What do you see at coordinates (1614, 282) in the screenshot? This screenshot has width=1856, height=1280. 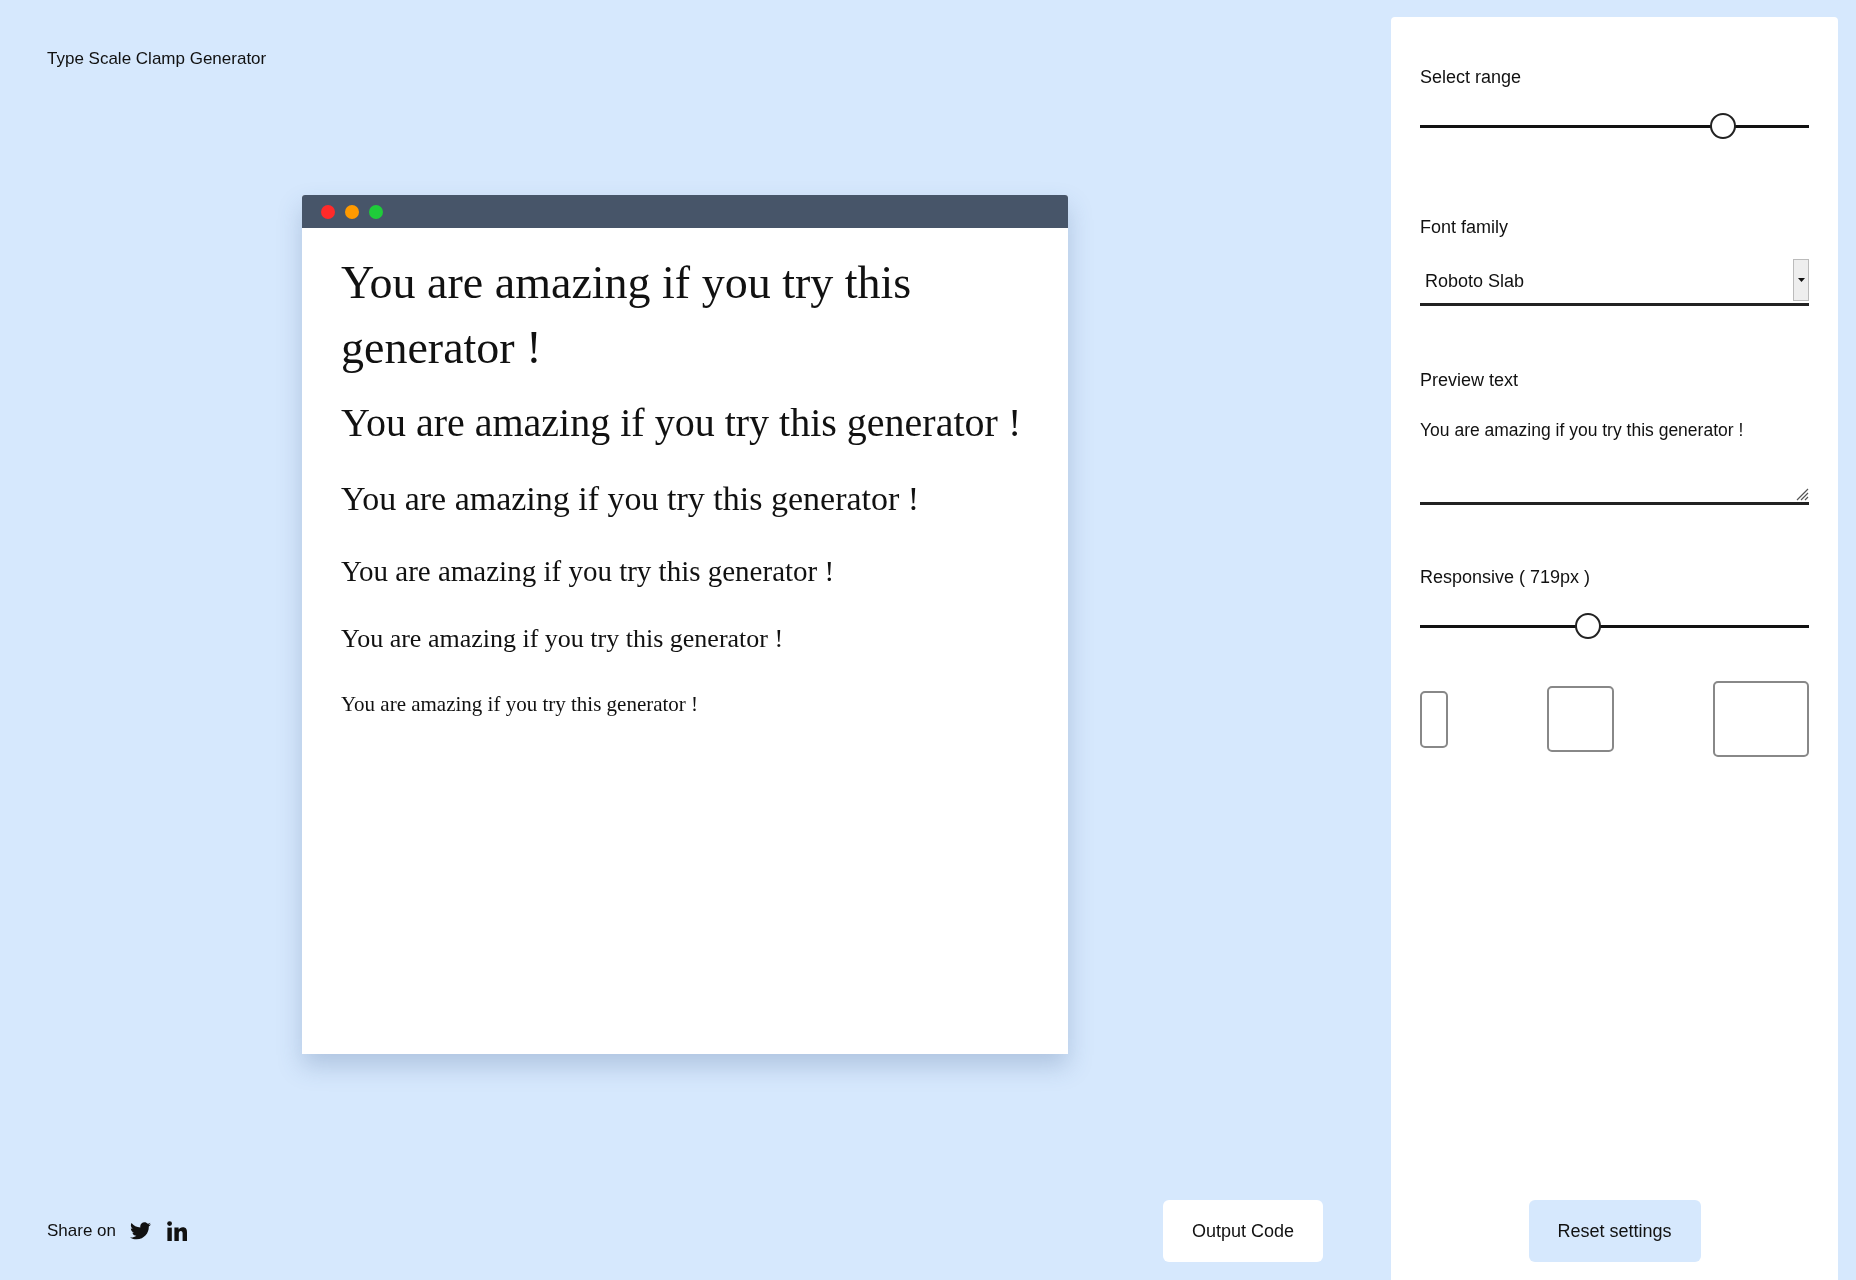 I see `font-family-select: Roboto Slab` at bounding box center [1614, 282].